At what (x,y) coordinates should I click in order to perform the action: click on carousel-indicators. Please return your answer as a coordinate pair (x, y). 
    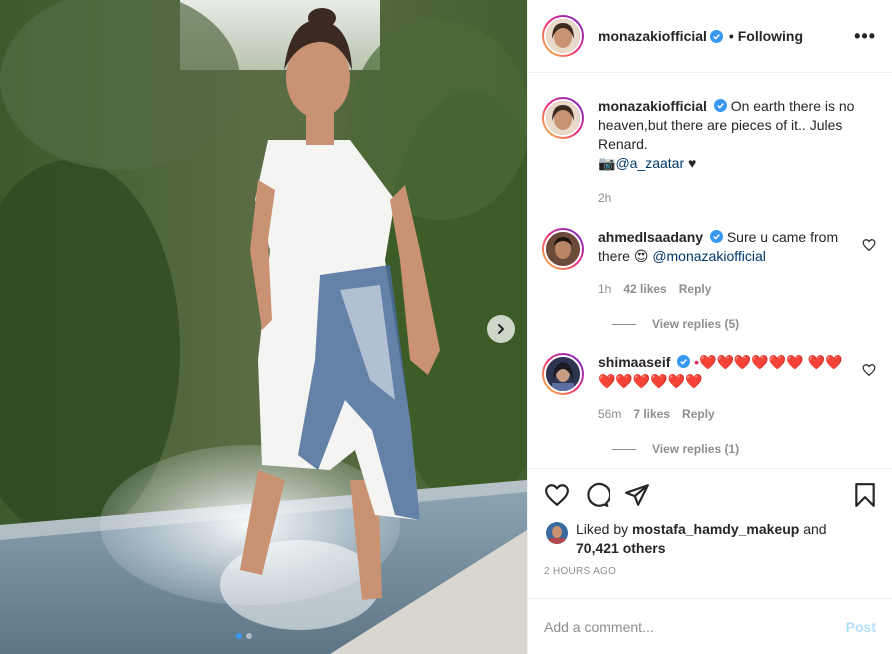
    Looking at the image, I should click on (244, 636).